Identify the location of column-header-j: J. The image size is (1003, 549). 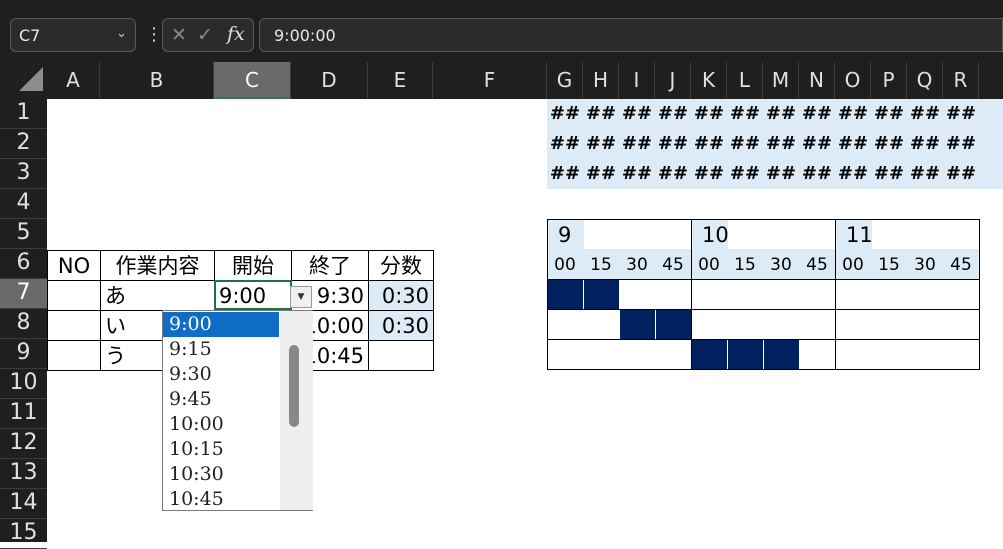
(673, 80).